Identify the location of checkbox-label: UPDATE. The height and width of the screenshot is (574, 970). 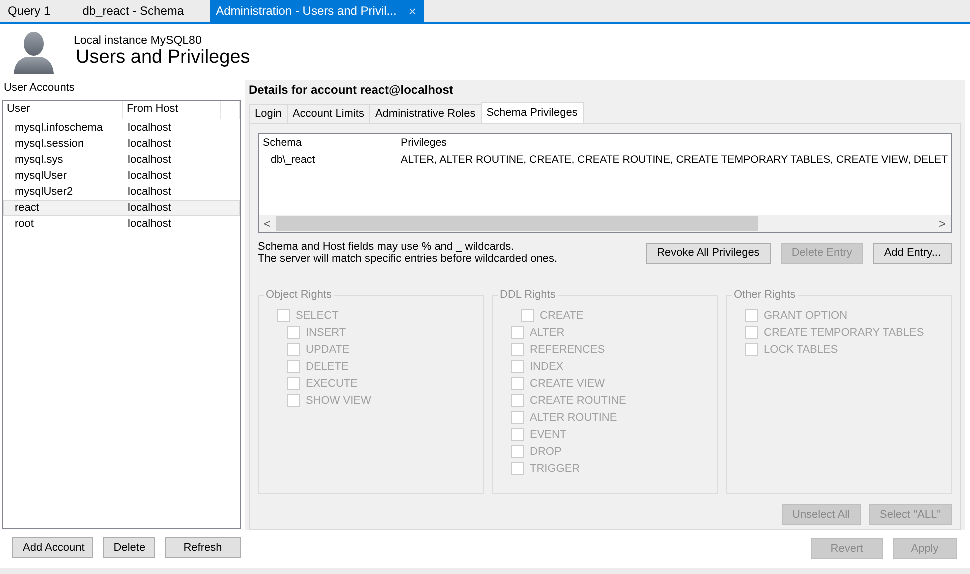
(328, 350).